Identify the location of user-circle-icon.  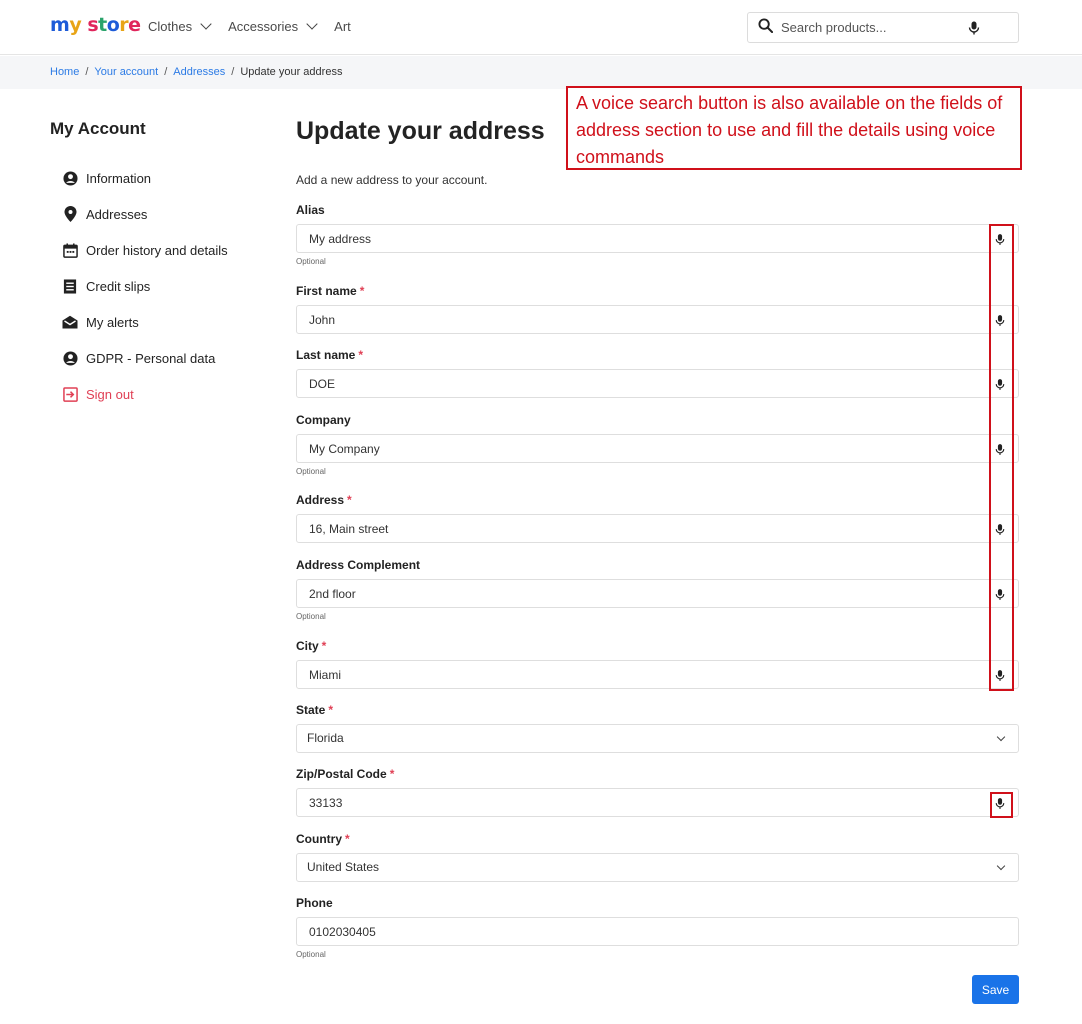
(70, 178).